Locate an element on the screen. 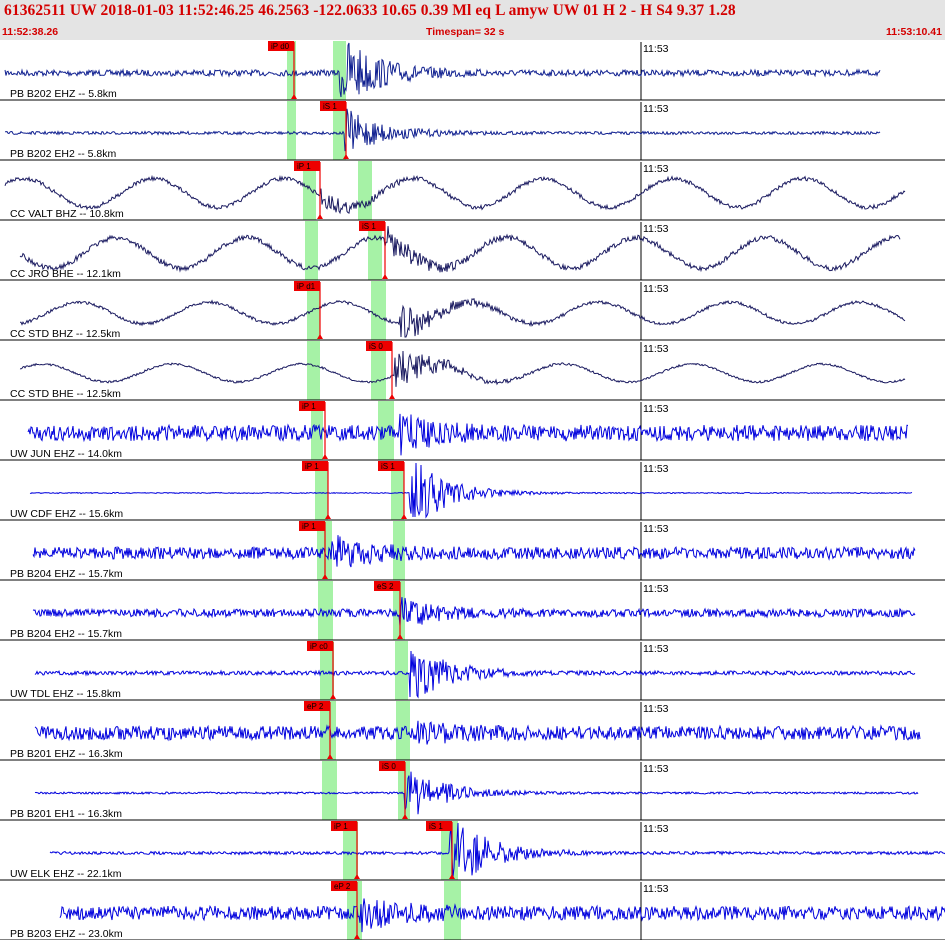 The height and width of the screenshot is (940, 945). channel-row: 11:53 iP d0 PB B202 EHZ -- 5.8km is located at coordinates (472, 71).